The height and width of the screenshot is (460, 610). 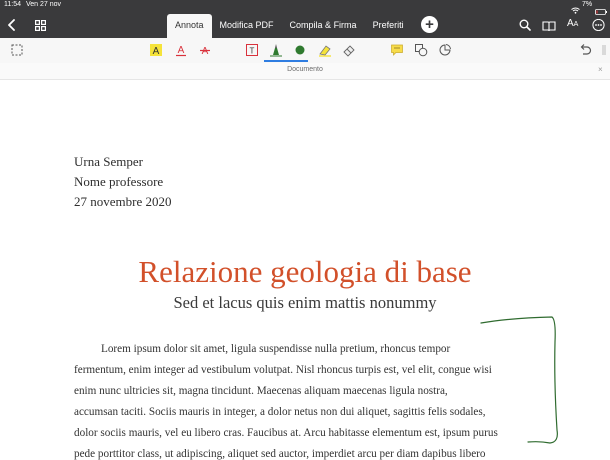 I want to click on pen-tool-icon, so click(x=276, y=50).